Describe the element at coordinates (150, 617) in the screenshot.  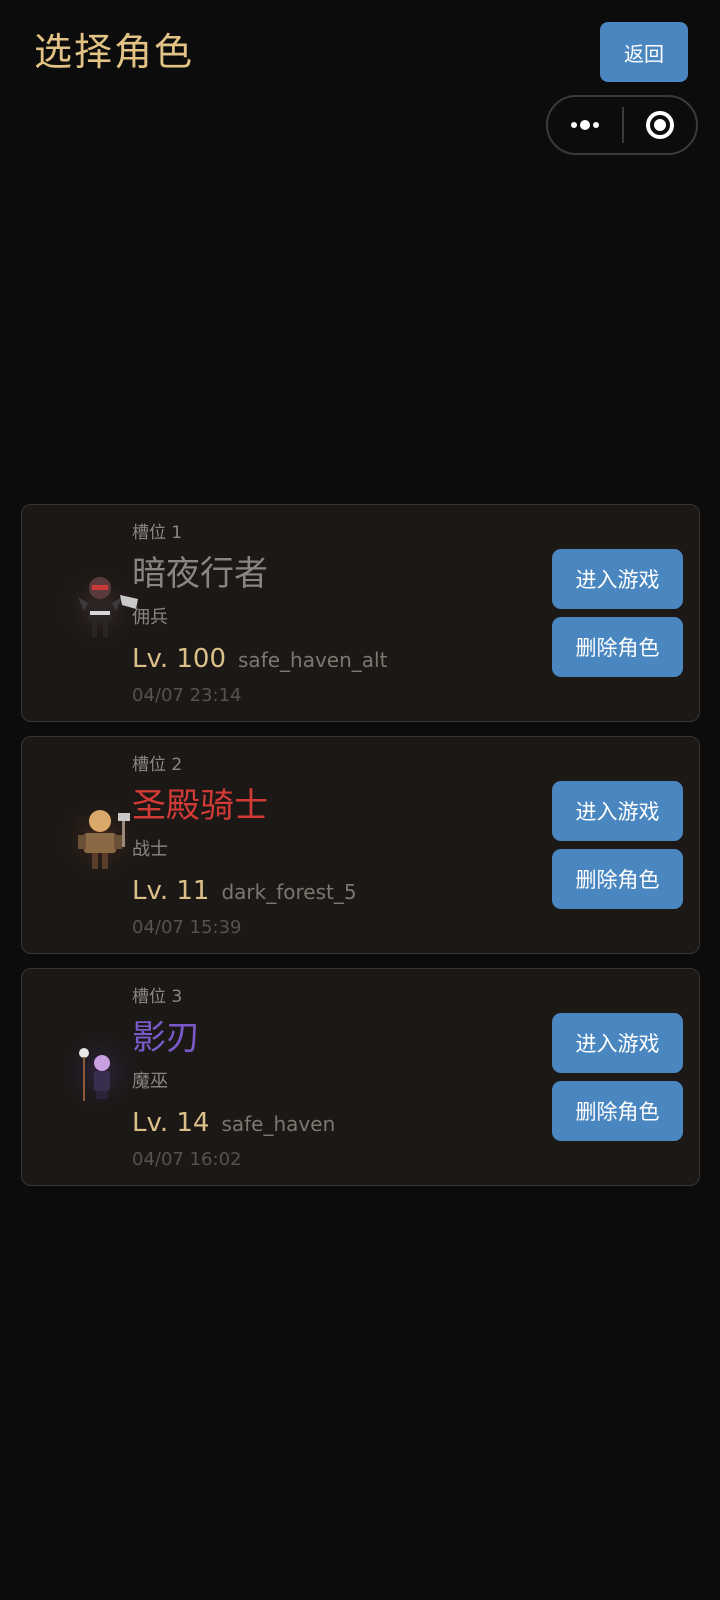
I see `character-class: 佣兵` at that location.